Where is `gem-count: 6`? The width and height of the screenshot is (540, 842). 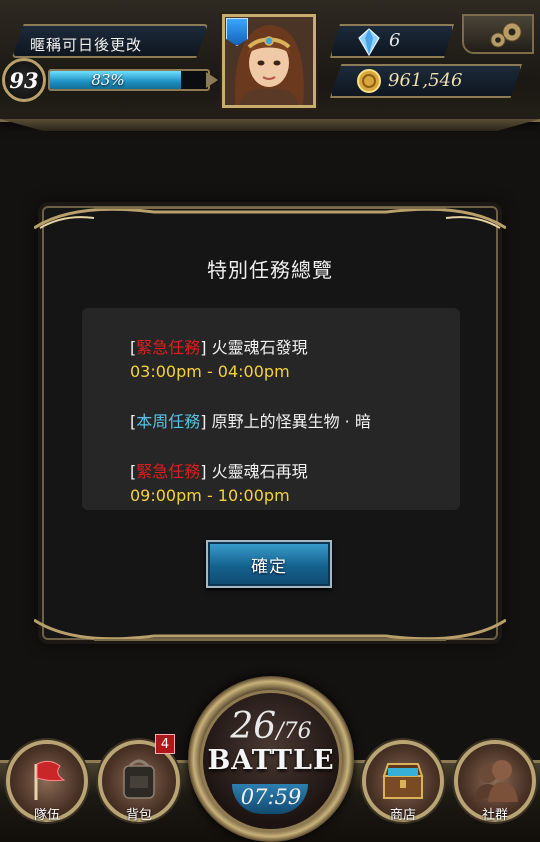
gem-count: 6 is located at coordinates (395, 40).